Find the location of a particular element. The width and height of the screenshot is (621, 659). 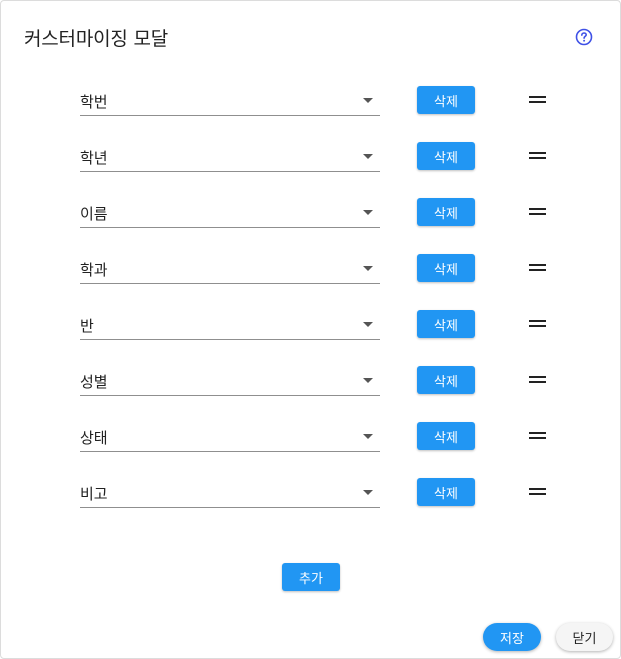

modal-title: 커스터마이징 모달 is located at coordinates (96, 39).